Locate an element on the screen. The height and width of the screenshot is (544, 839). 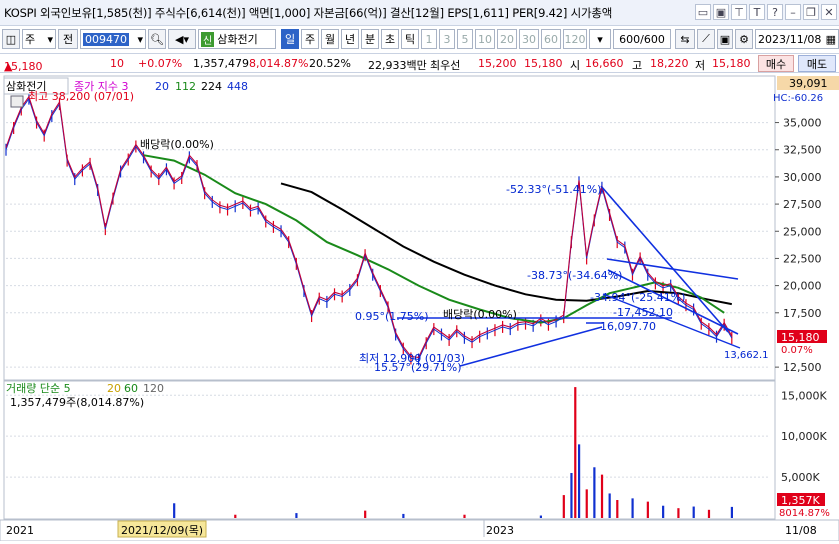
trend-label-6: 0.95°(1.75%) is located at coordinates (392, 316).